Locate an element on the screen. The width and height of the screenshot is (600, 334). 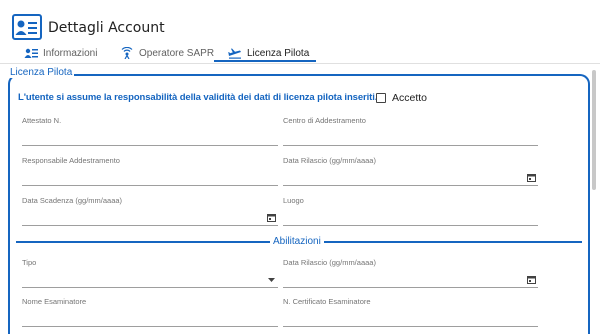
page-header: Dettagli Account is located at coordinates (300, 22).